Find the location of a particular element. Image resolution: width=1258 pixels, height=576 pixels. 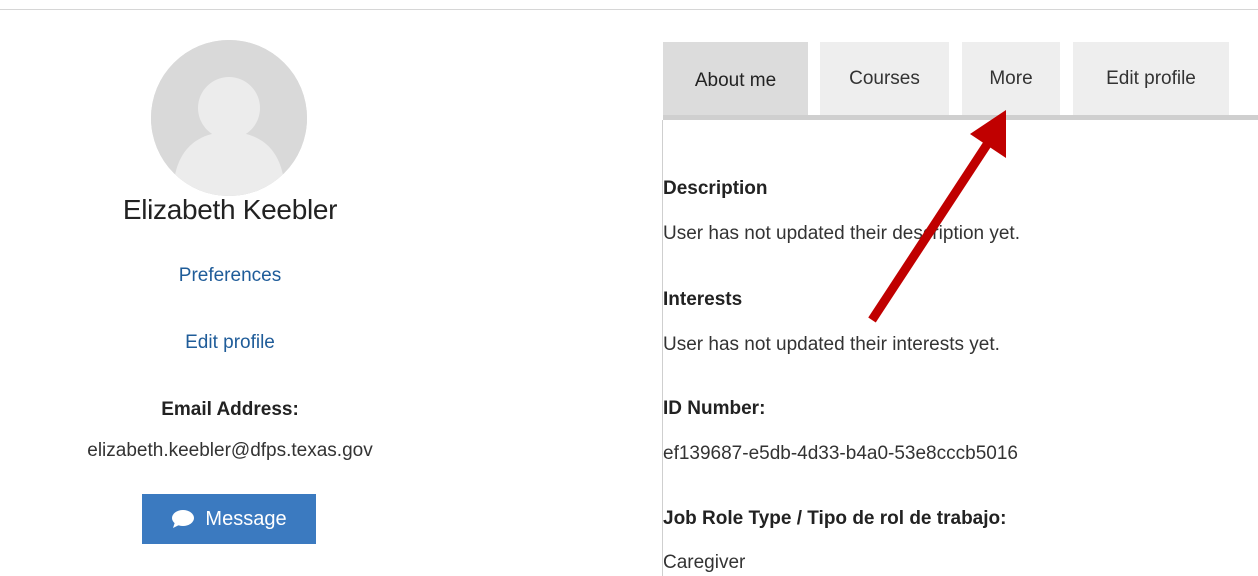

job-role-heading: Job Role Type / Tipo de rol de trabajo: is located at coordinates (835, 518).